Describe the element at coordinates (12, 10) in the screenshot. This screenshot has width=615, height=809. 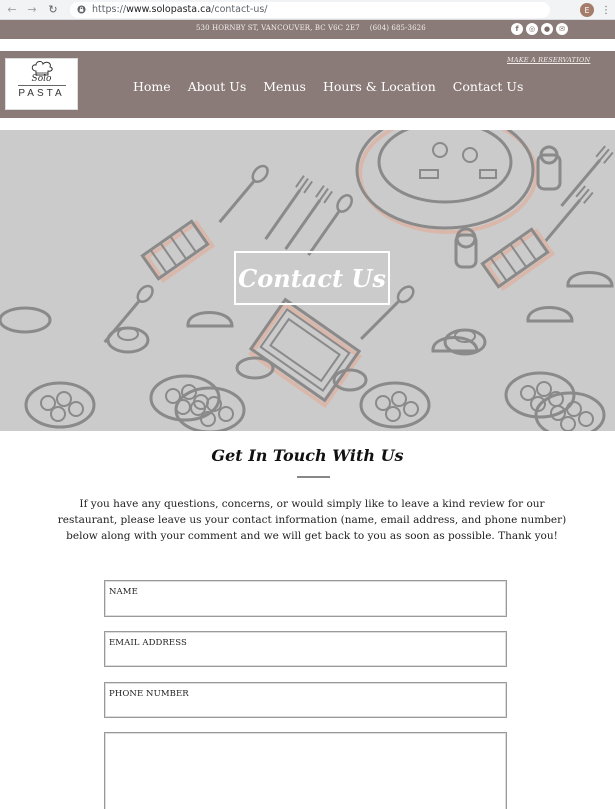
I see `arrow-left-icon: ←` at that location.